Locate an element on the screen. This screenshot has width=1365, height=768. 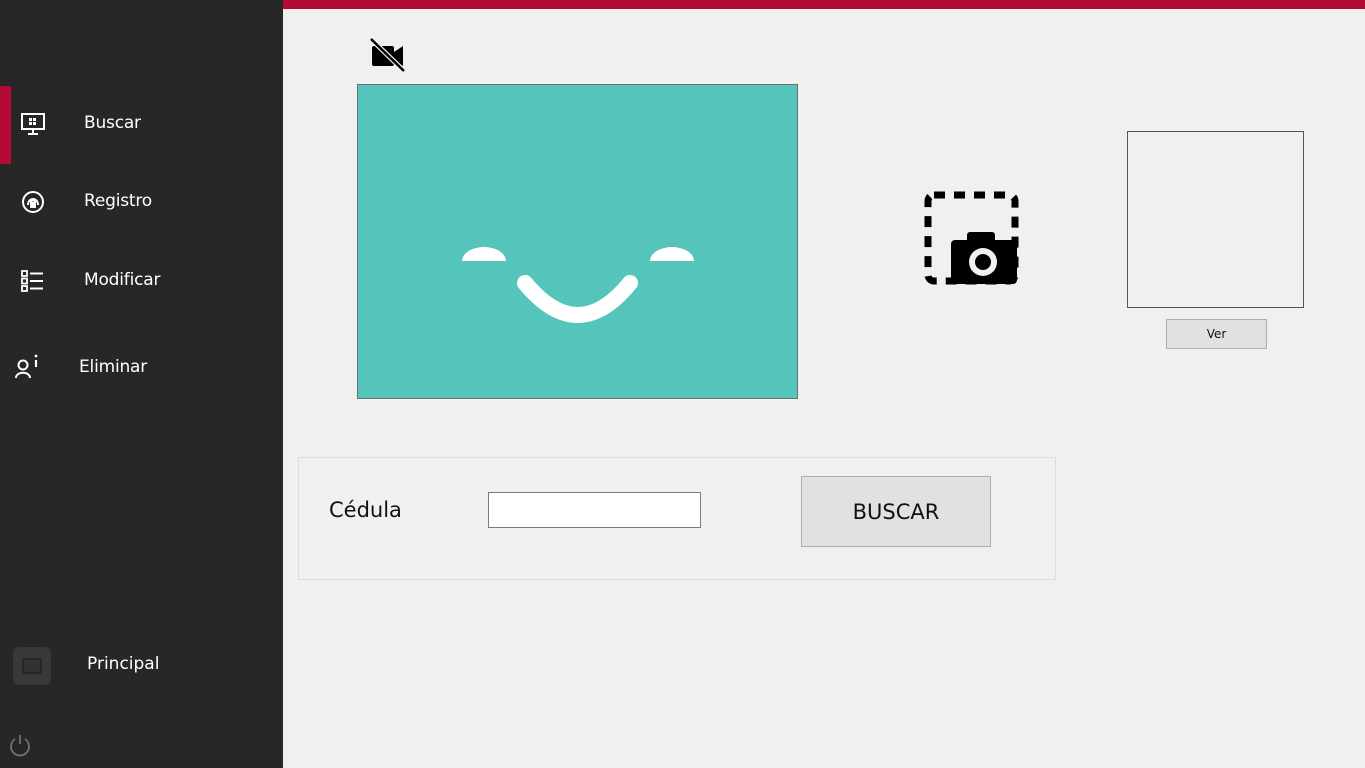
cedula-input is located at coordinates (594, 510).